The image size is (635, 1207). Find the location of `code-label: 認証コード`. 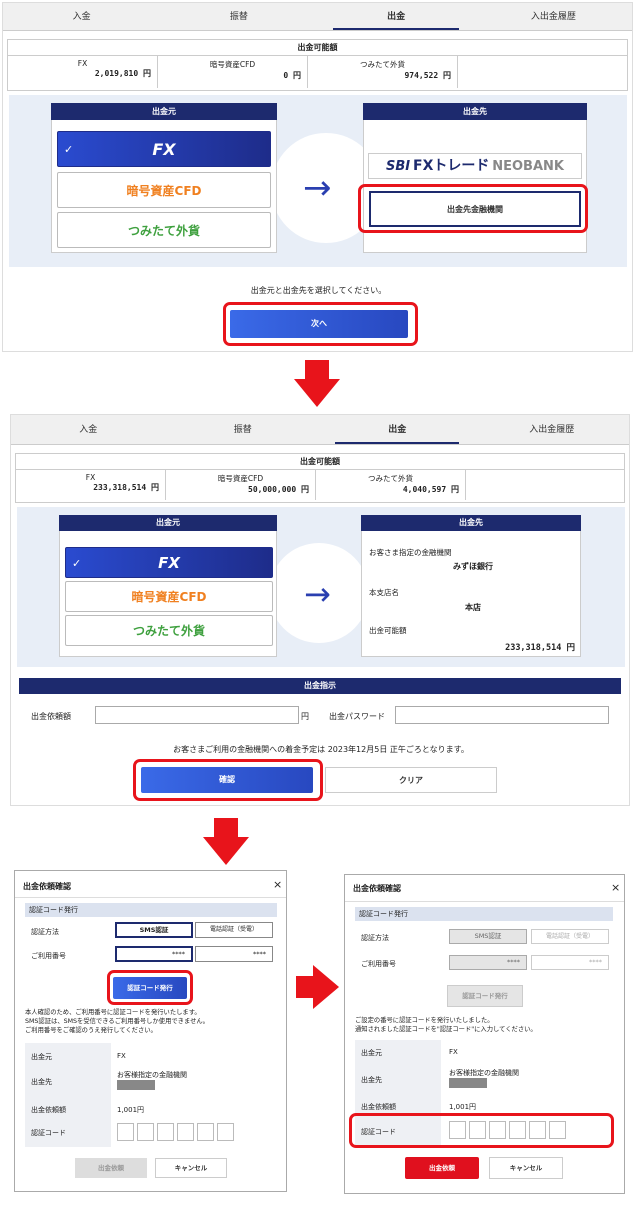

code-label: 認証コード is located at coordinates (48, 1133).